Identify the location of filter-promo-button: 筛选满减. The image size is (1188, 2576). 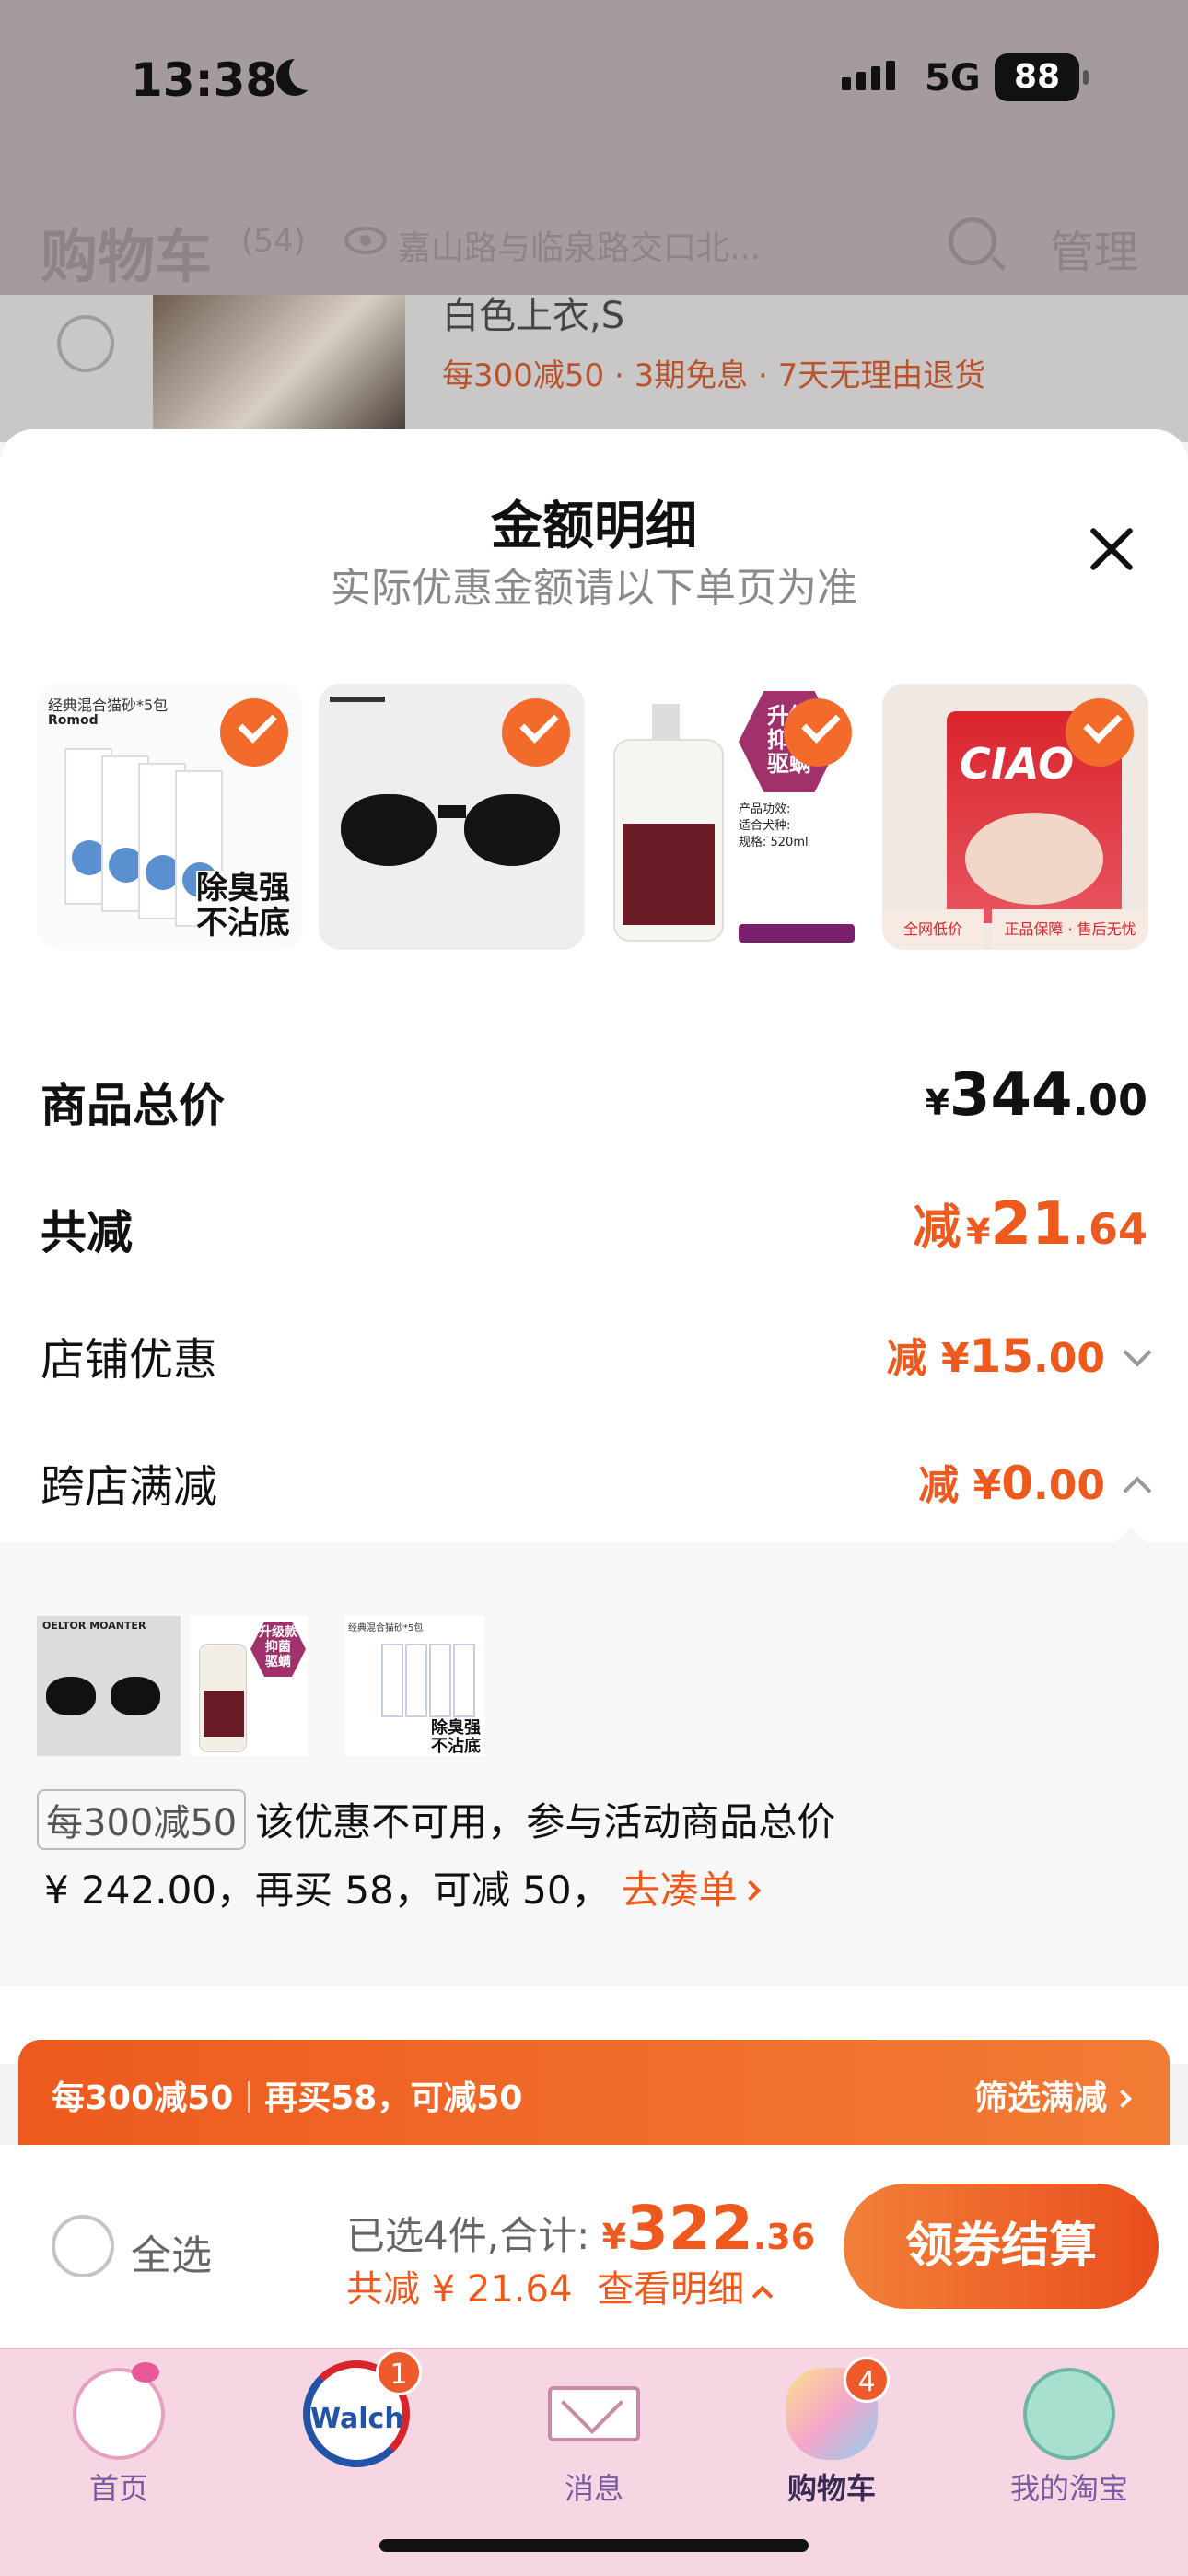
(1053, 2095).